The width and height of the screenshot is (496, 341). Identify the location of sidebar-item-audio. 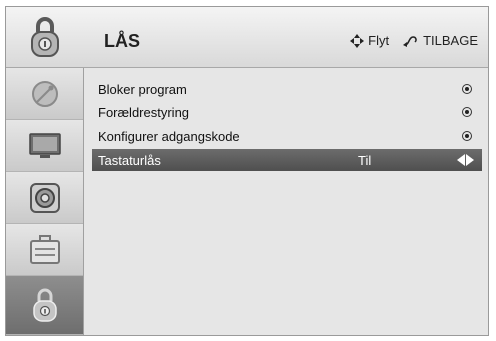
(44, 198).